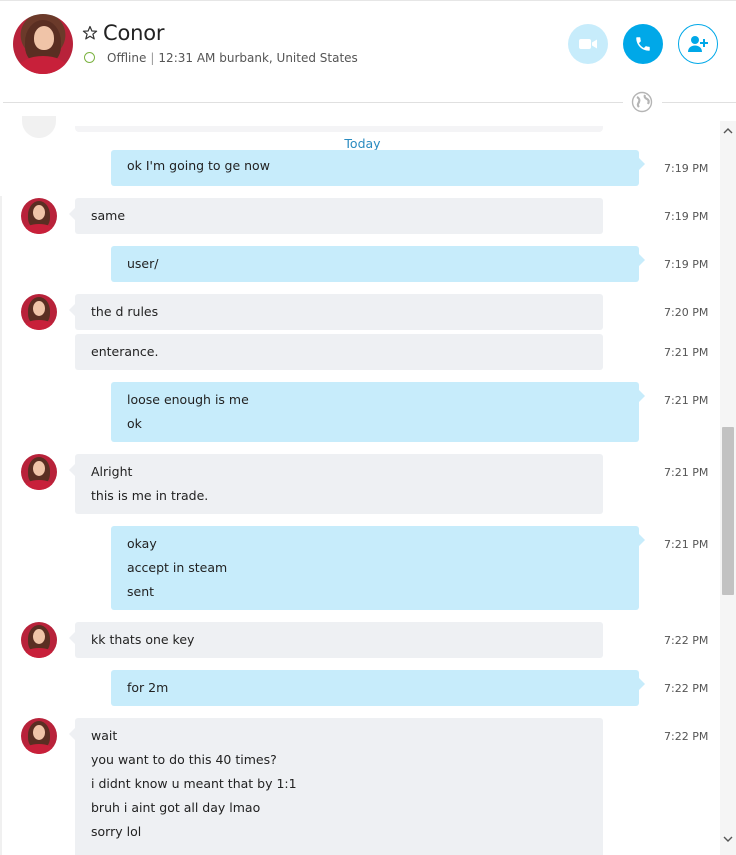 Image resolution: width=736 pixels, height=855 pixels. What do you see at coordinates (187, 58) in the screenshot?
I see `local-time: 12:31 AM` at bounding box center [187, 58].